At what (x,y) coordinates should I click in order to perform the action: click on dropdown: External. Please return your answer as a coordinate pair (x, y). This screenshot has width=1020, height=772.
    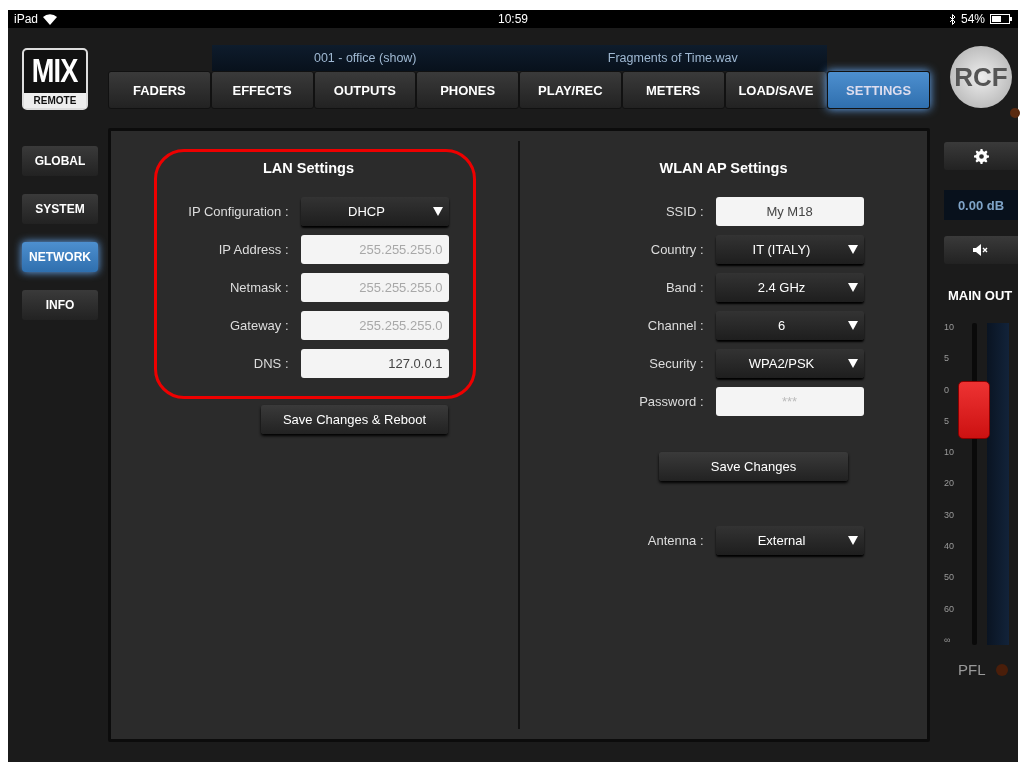
    Looking at the image, I should click on (789, 540).